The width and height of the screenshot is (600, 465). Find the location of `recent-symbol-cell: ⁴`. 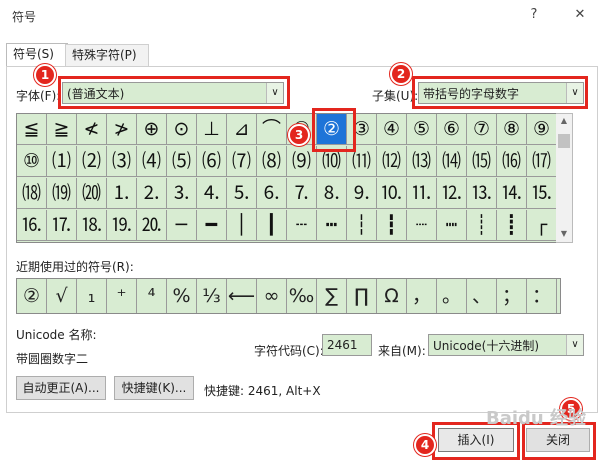

recent-symbol-cell: ⁴ is located at coordinates (152, 296).